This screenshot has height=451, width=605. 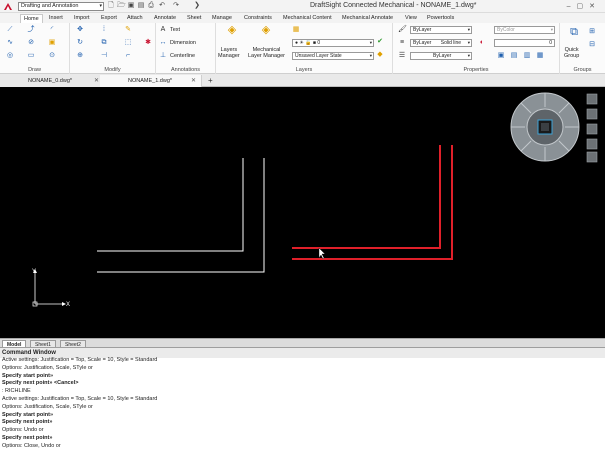 I want to click on arc-icon: ◜, so click(x=52, y=30).